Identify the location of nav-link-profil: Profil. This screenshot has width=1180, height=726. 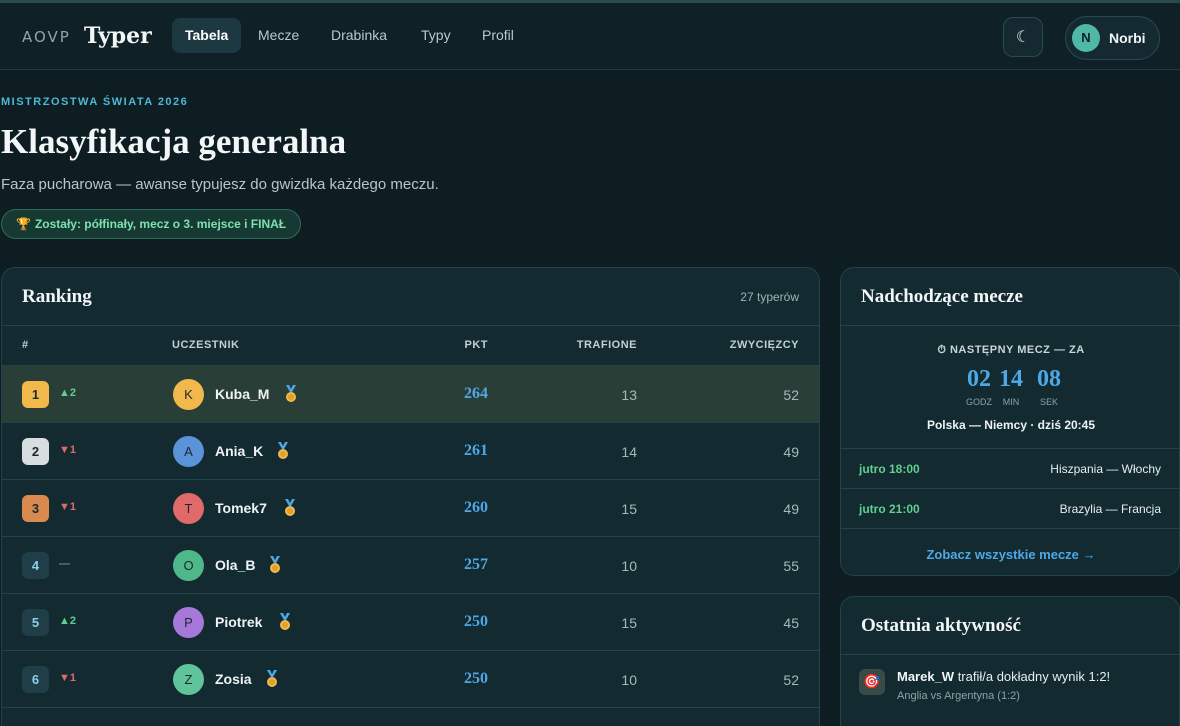
(498, 35).